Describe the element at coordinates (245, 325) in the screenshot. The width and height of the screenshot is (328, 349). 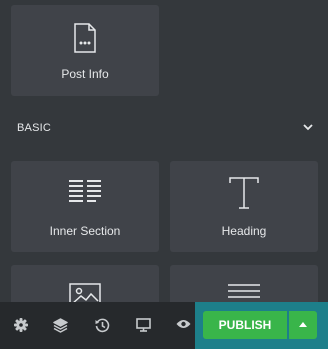
I see `publish-button: PUBLISH` at that location.